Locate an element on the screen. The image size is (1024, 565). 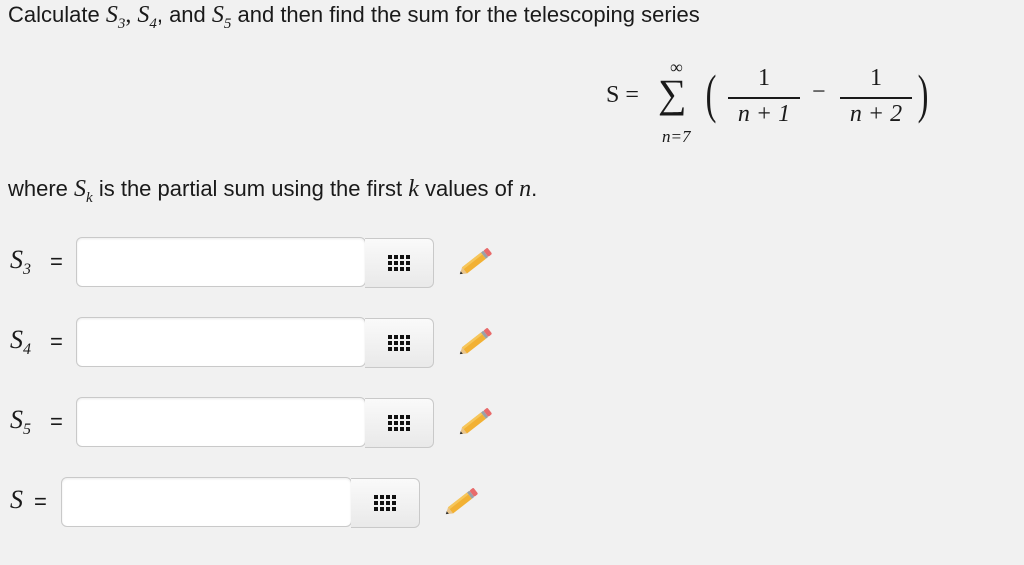
answer-row-s5: S5 = is located at coordinates (260, 423).